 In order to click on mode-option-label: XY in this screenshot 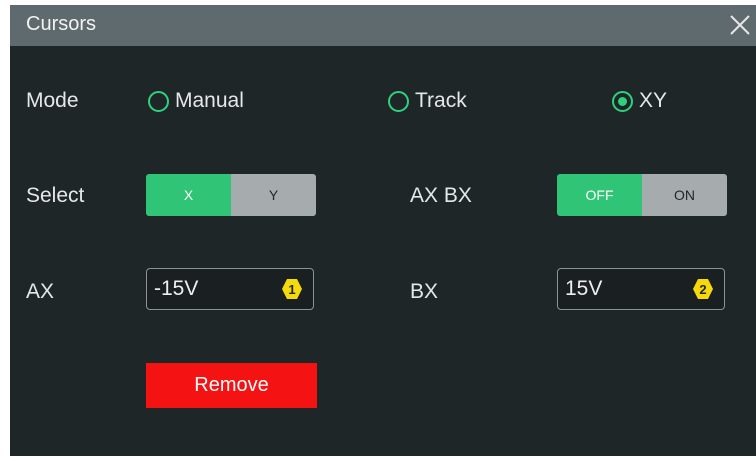, I will do `click(653, 100)`.